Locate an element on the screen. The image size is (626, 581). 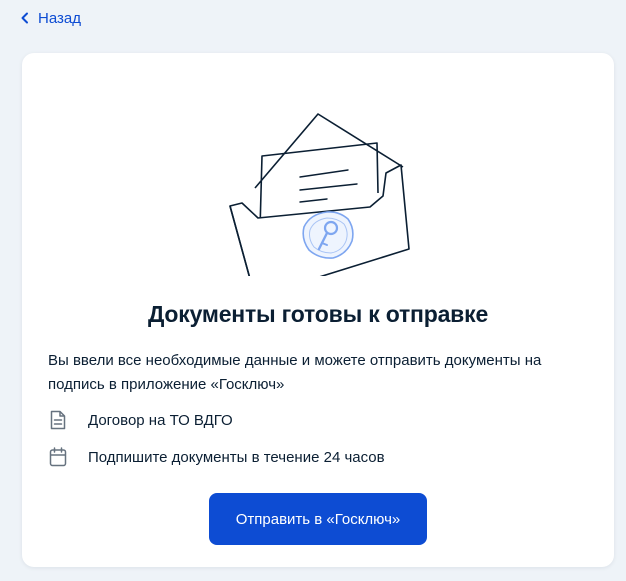
info-item-deadline: Подпишите документы в течение 24 часов is located at coordinates (216, 457).